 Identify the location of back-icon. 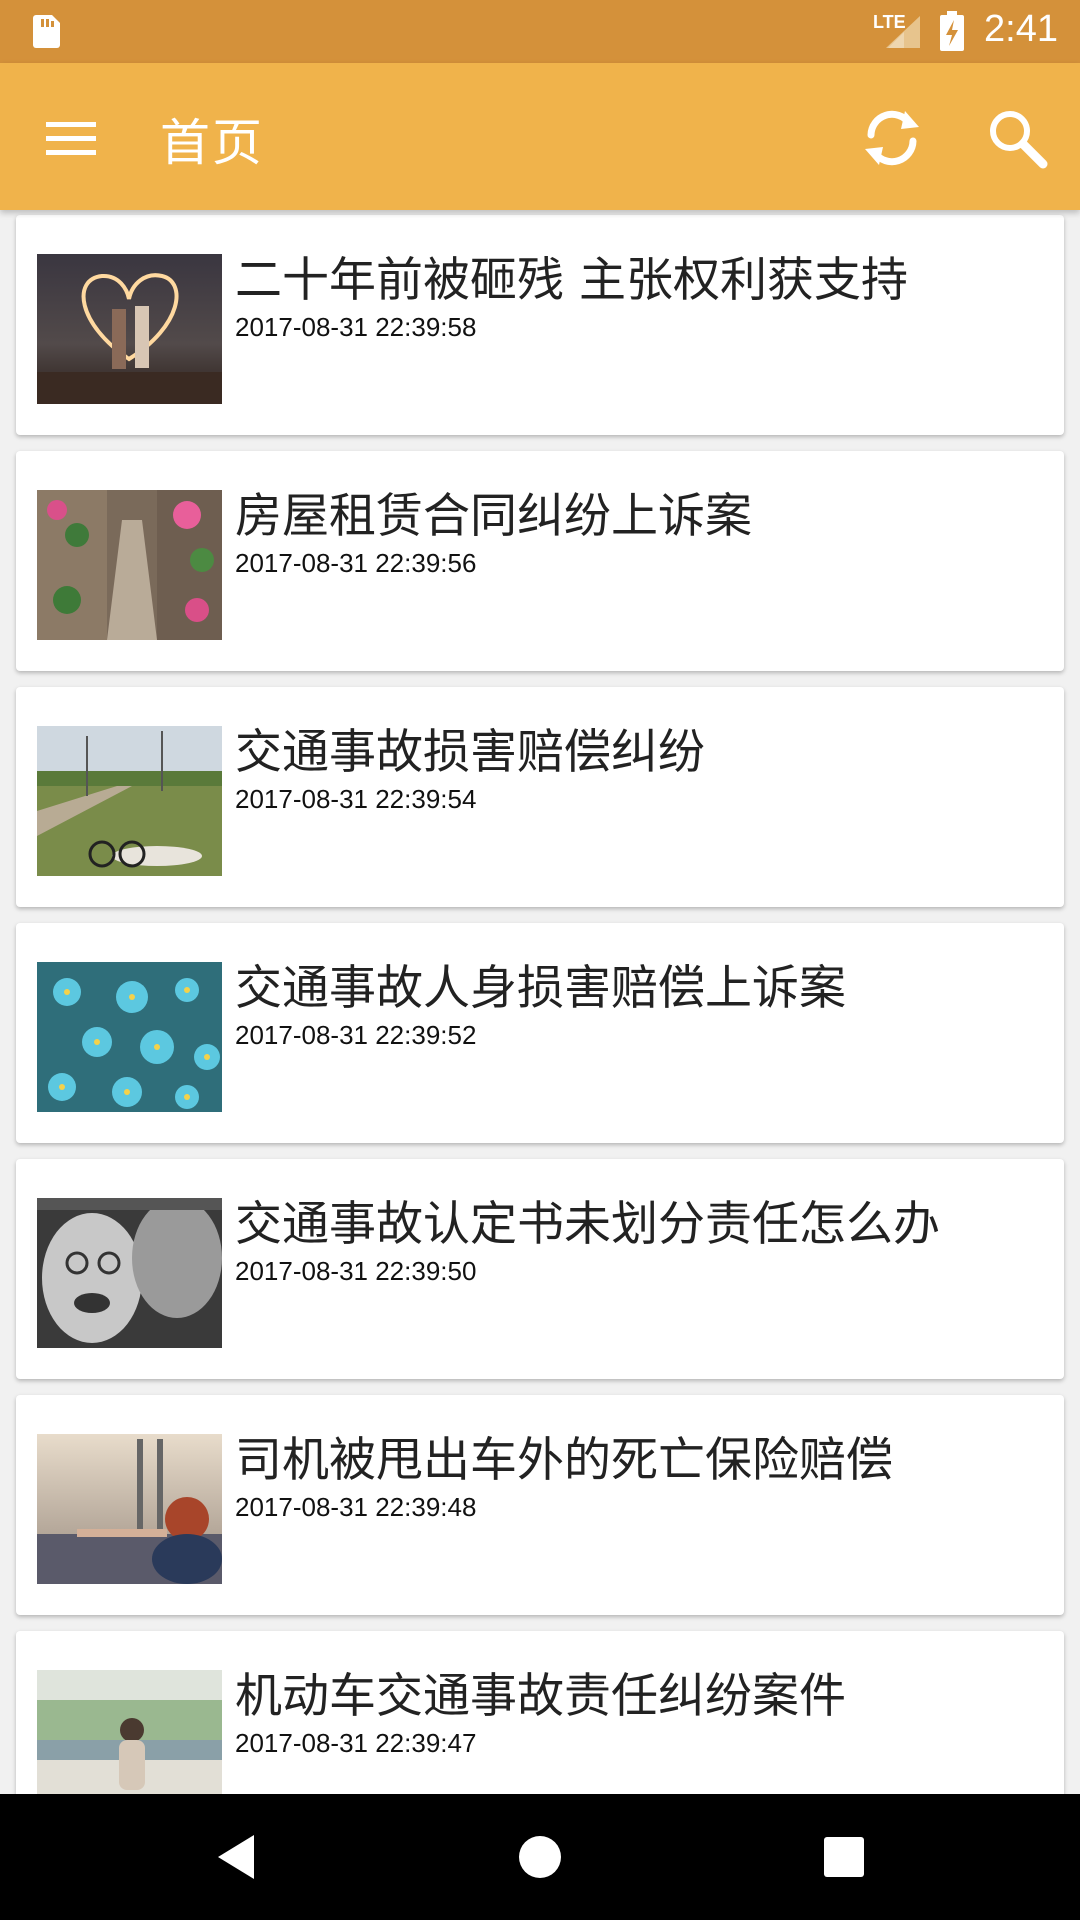
(236, 1857).